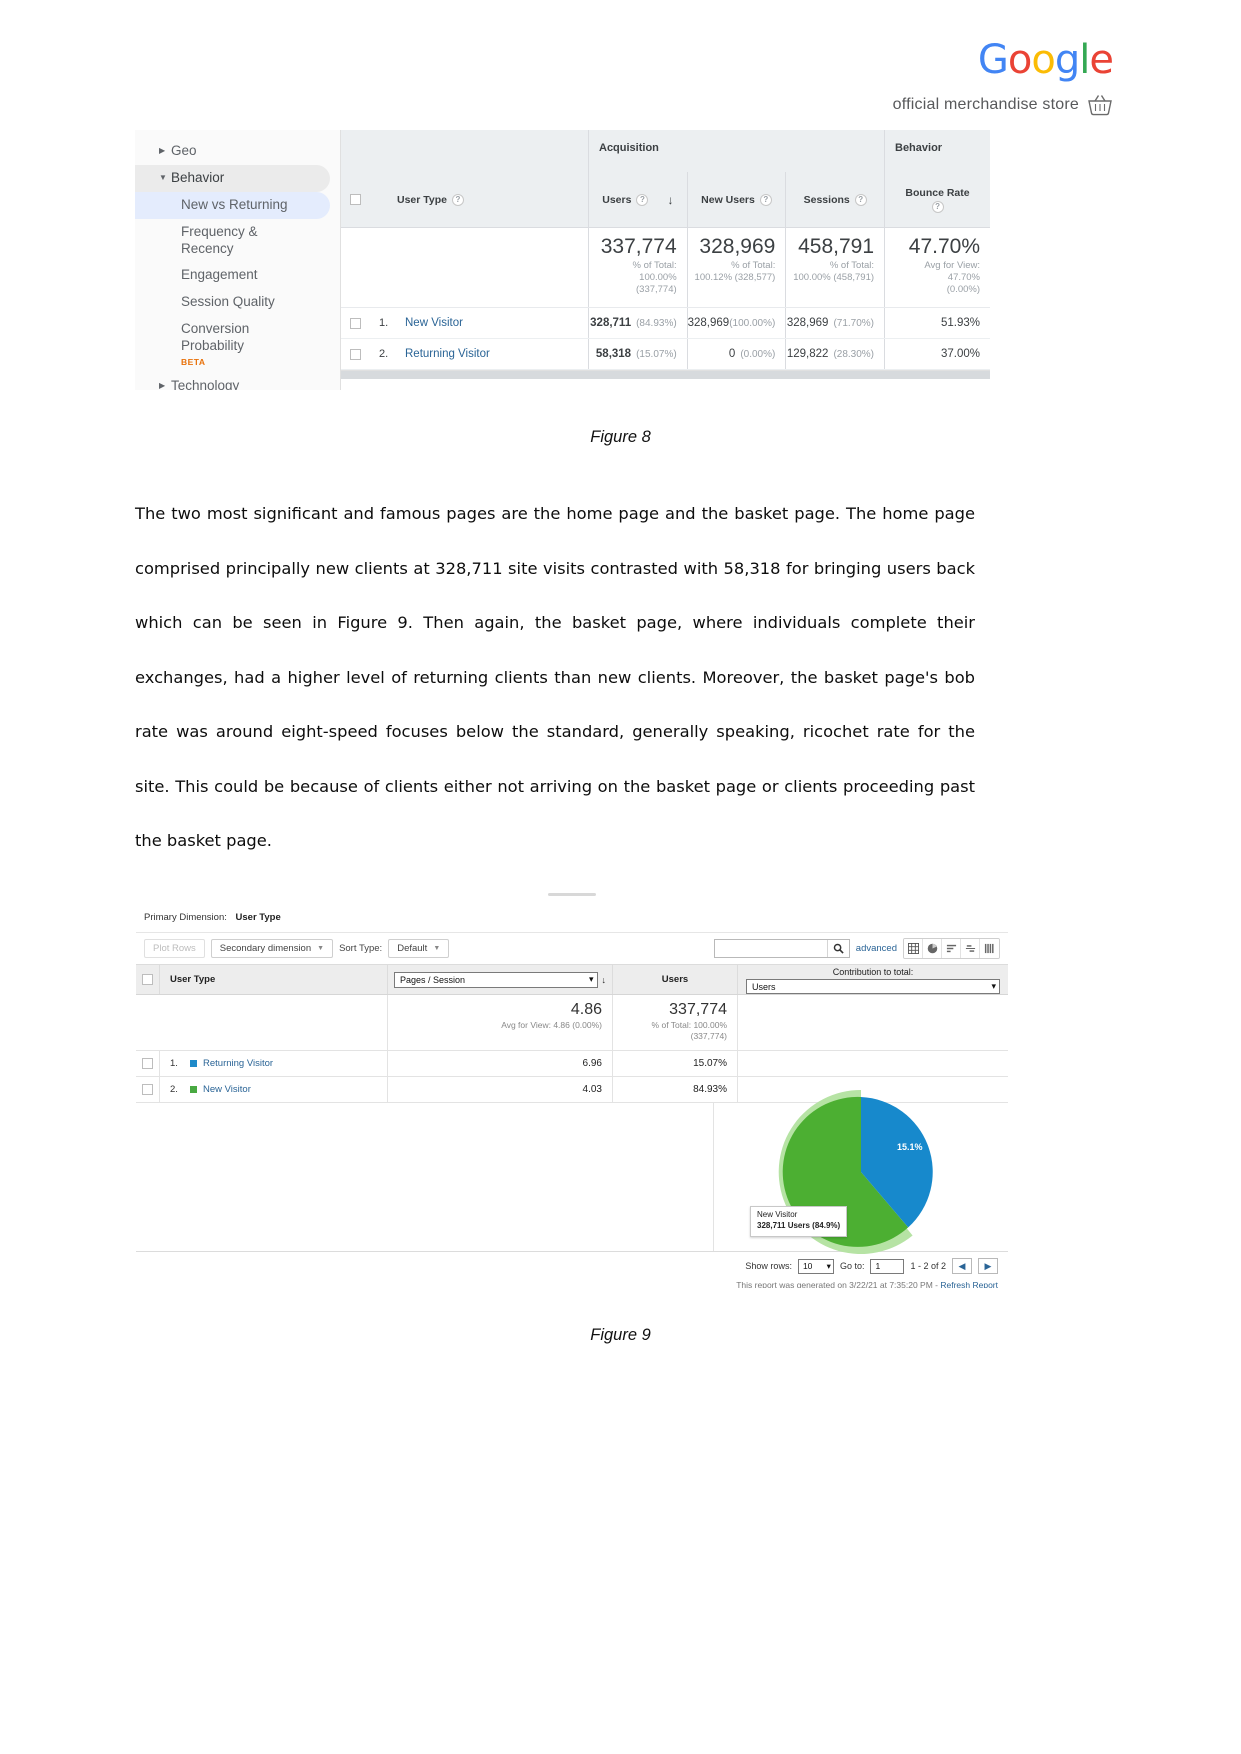 This screenshot has width=1241, height=1754. I want to click on secondary-dimension-button: Secondary dimension ▼, so click(272, 948).